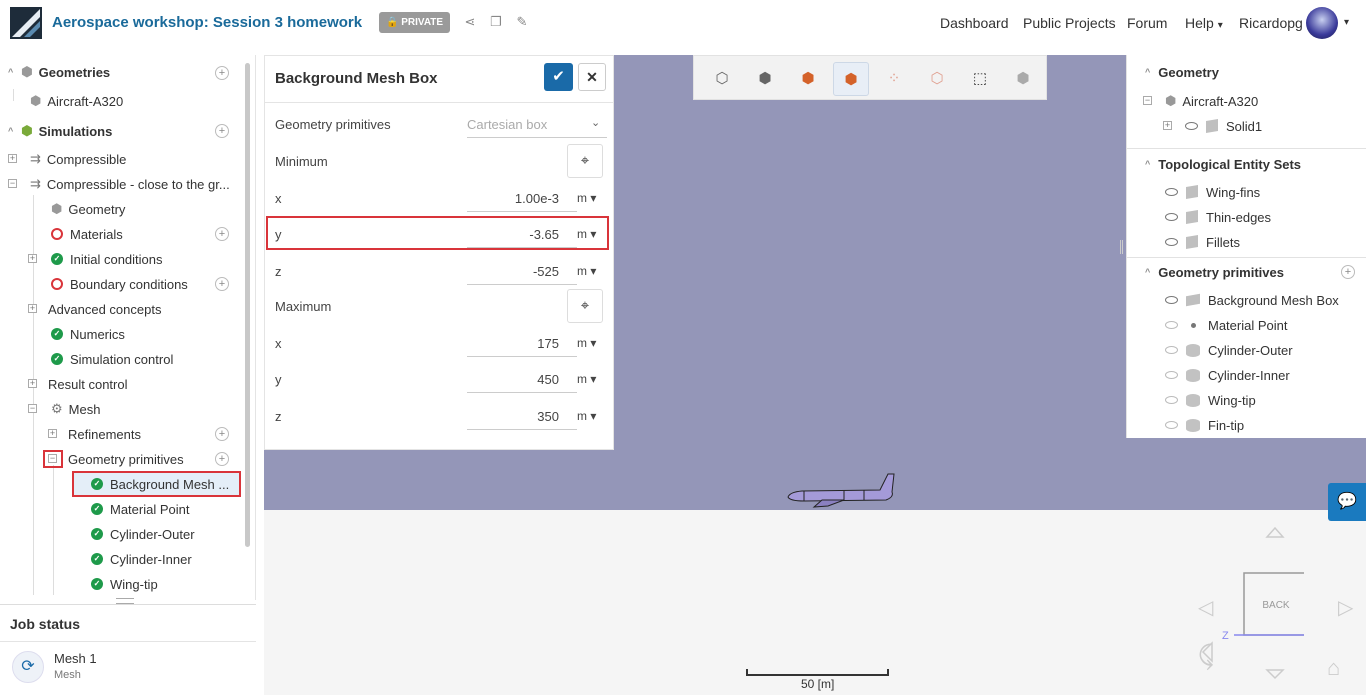 This screenshot has width=1366, height=695. I want to click on nav-forum: Forum, so click(1147, 23).